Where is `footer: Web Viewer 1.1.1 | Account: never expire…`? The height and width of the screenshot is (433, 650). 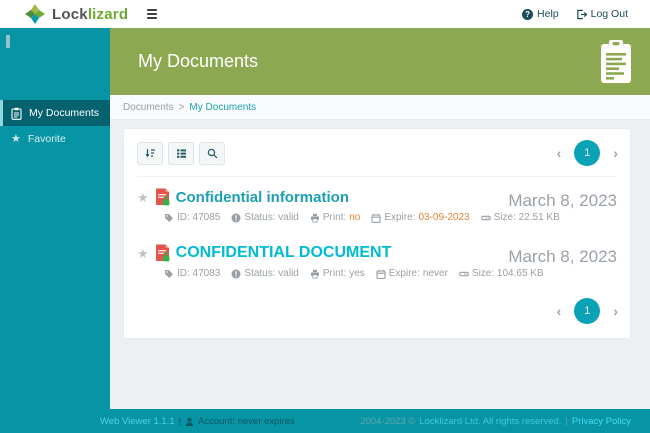
footer: Web Viewer 1.1.1 | Account: never expire… is located at coordinates (325, 421).